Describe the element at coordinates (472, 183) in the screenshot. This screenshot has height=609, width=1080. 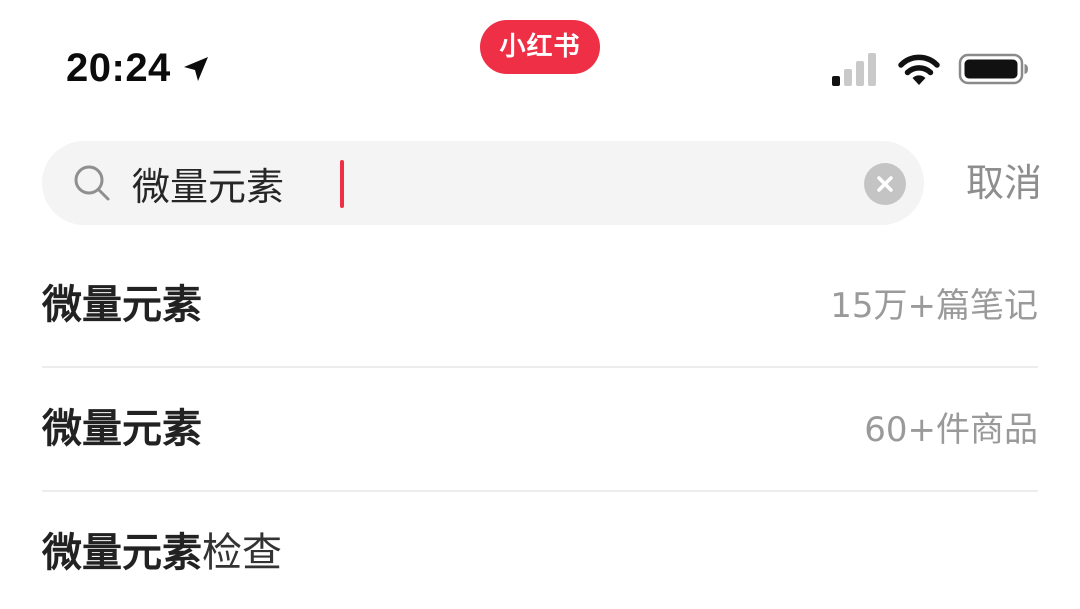
I see `search-input` at that location.